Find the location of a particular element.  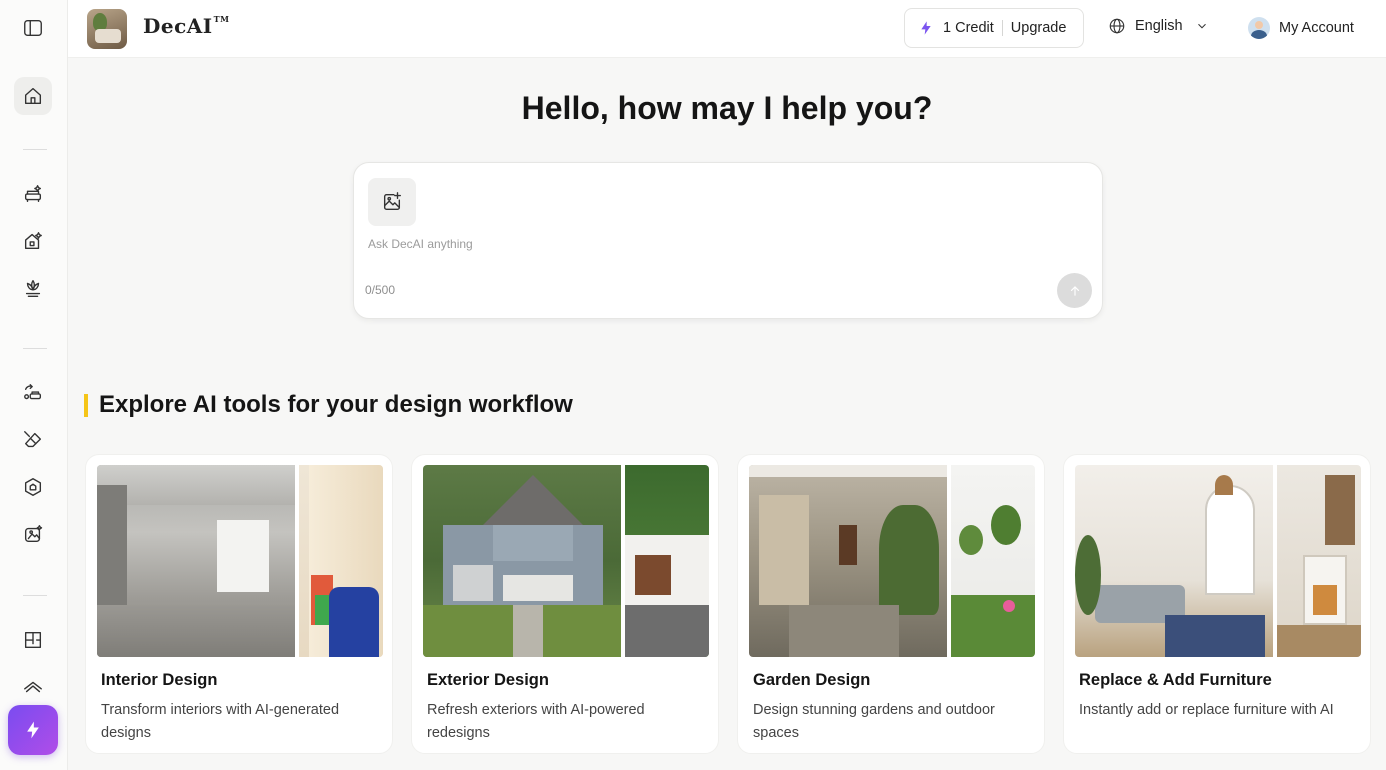

floor-plan-icon is located at coordinates (33, 640).